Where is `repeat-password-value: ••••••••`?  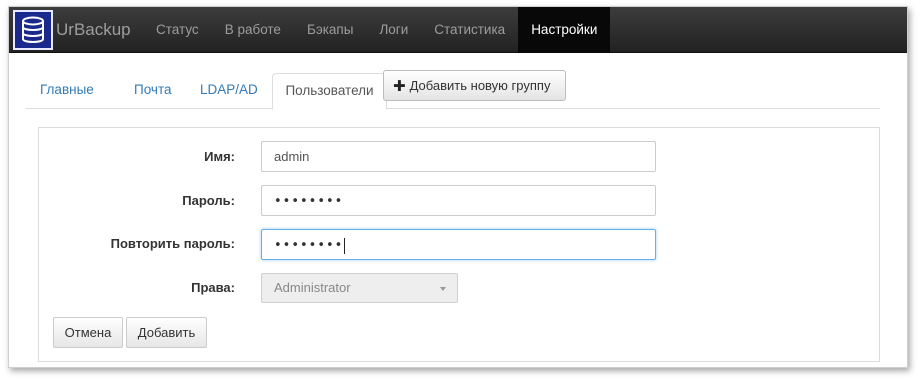 repeat-password-value: •••••••• is located at coordinates (309, 245).